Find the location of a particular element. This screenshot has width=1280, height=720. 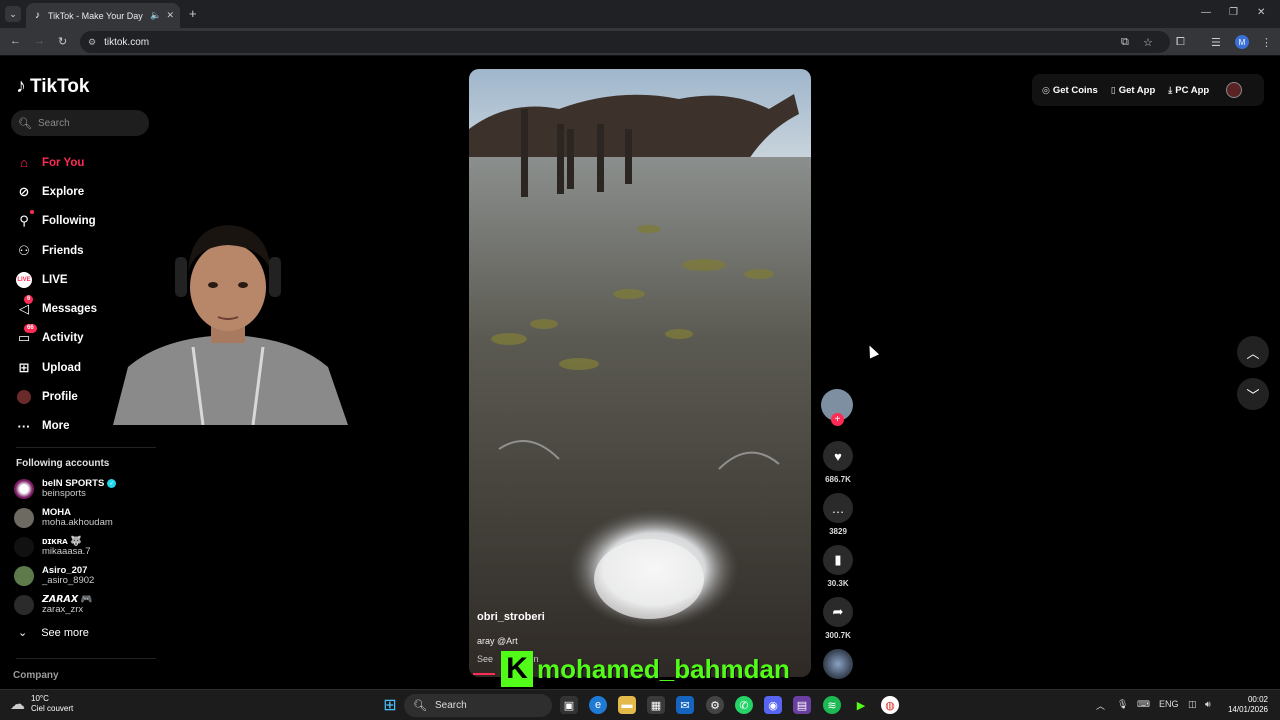

streamer-name: mohamed_bahmdan is located at coordinates (663, 668).